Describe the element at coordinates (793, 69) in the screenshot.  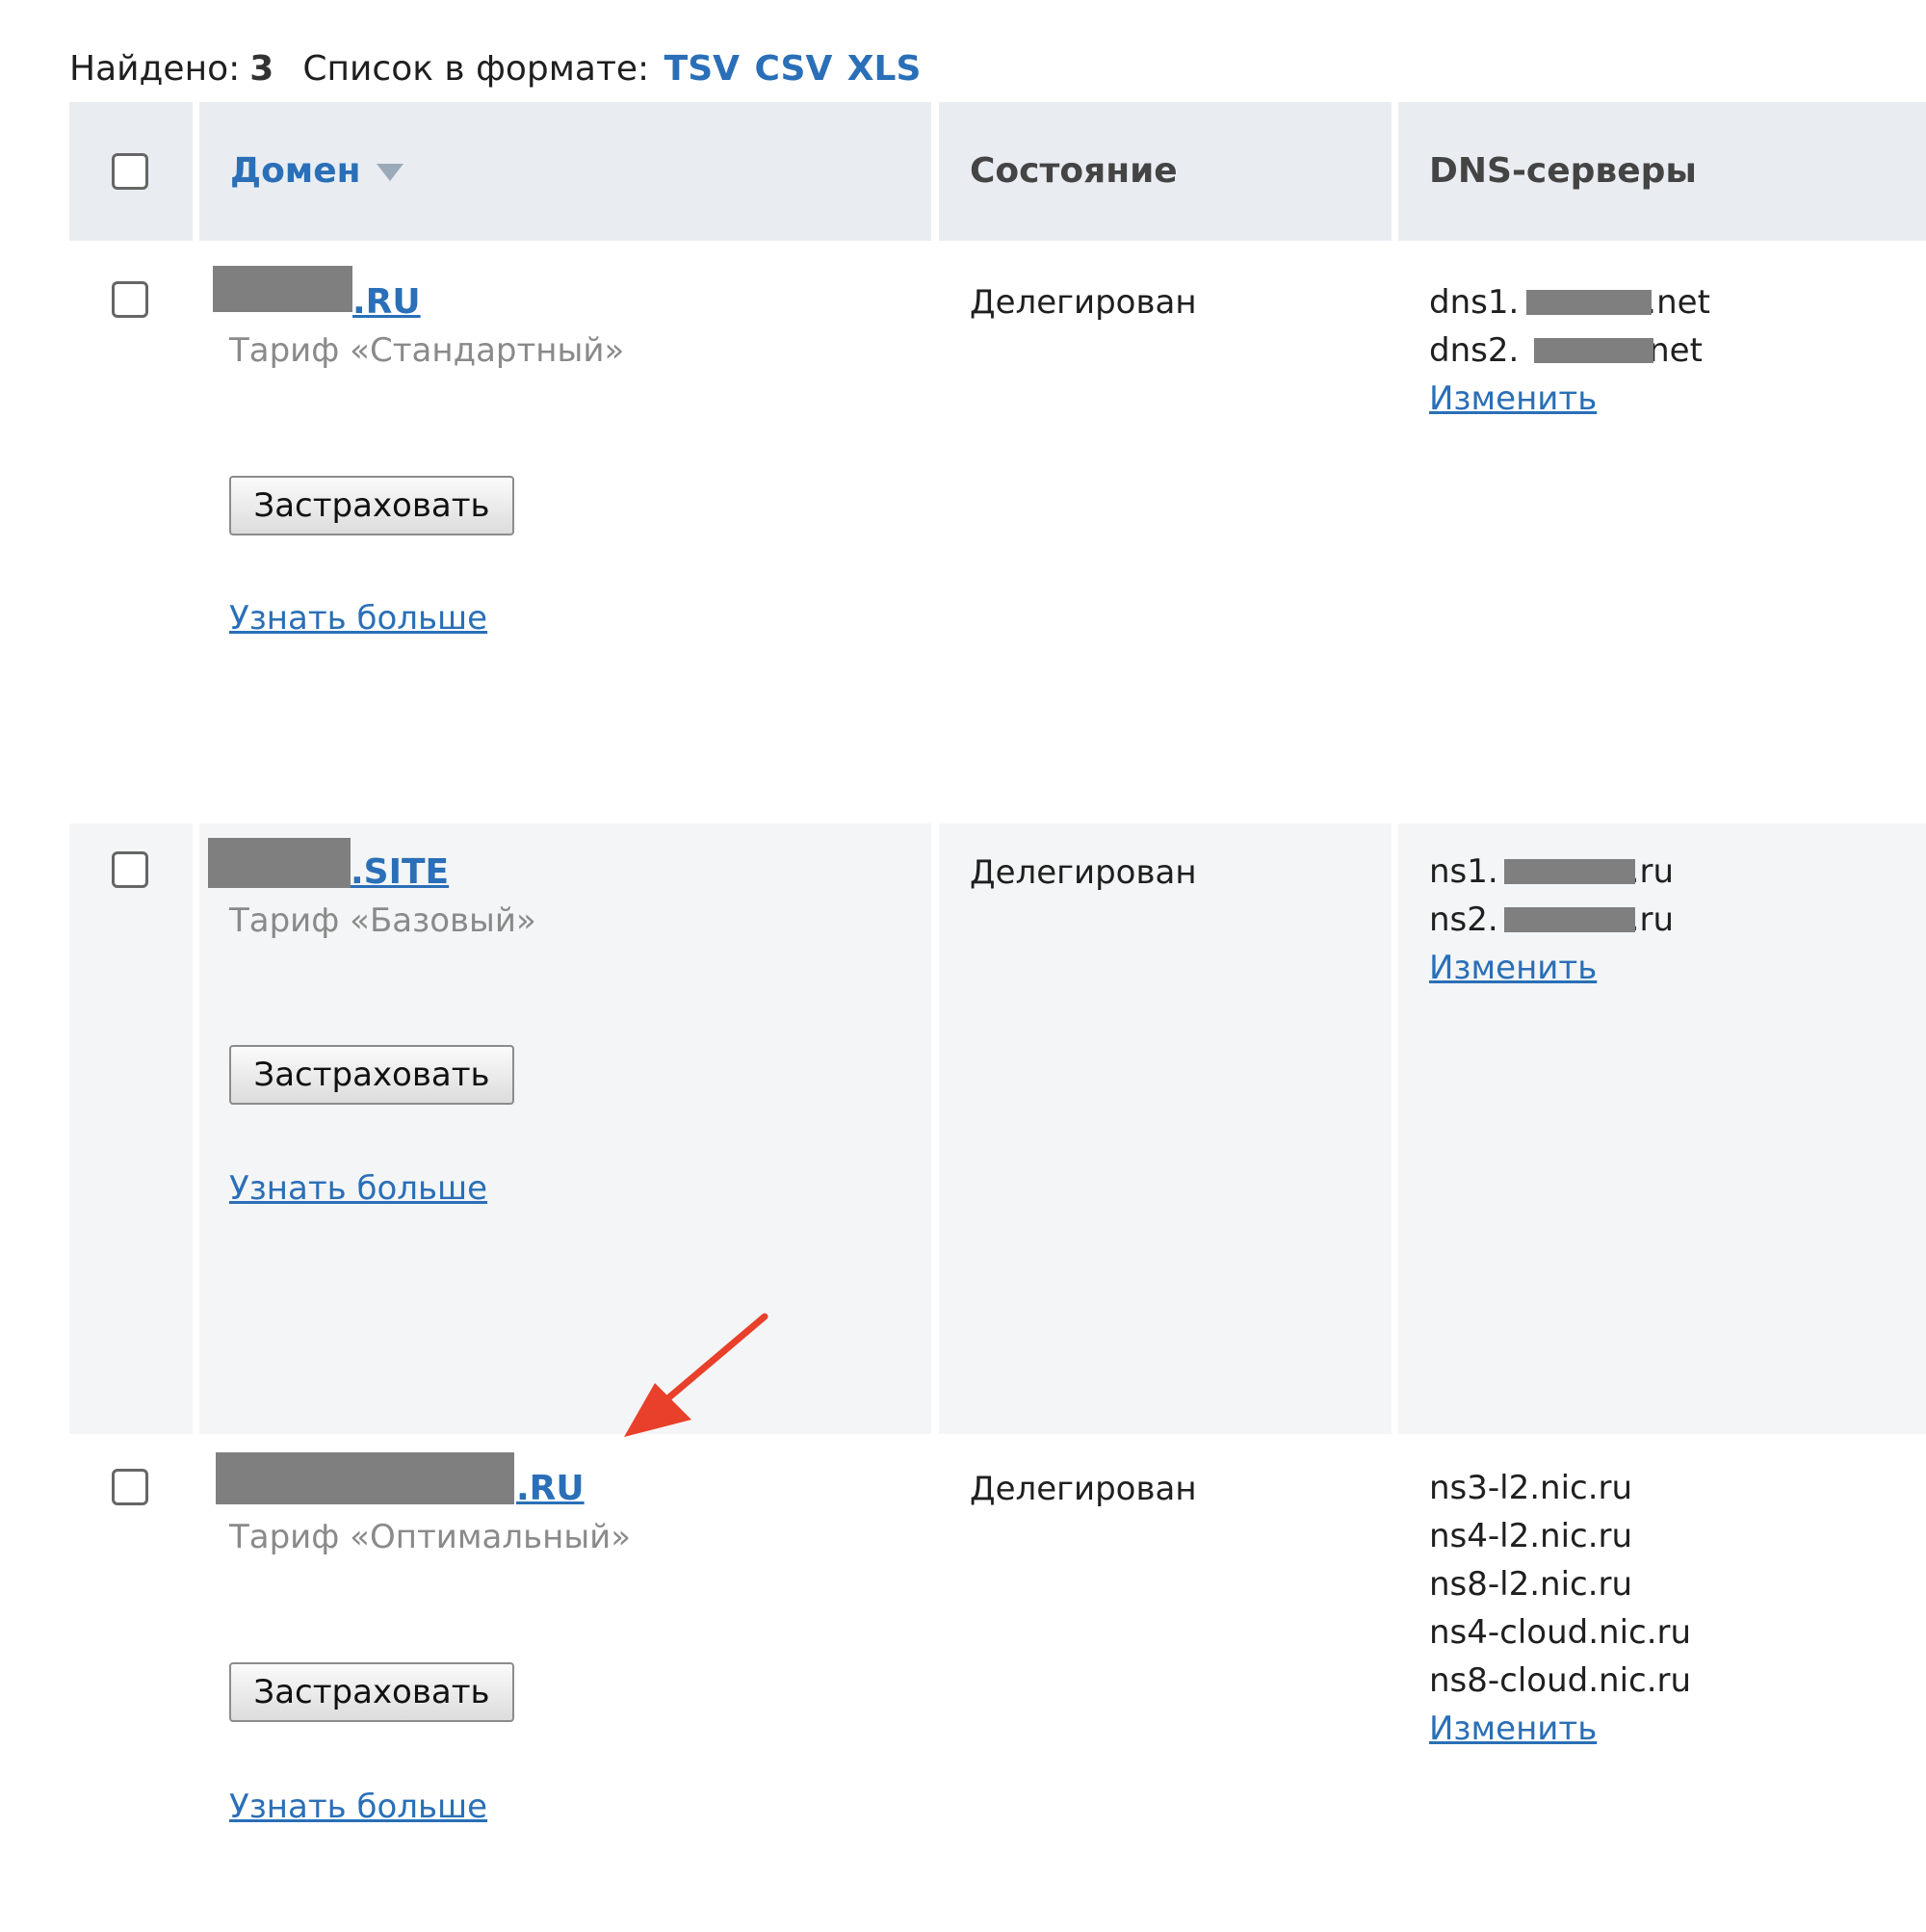
I see `export-csv-link: CSV` at that location.